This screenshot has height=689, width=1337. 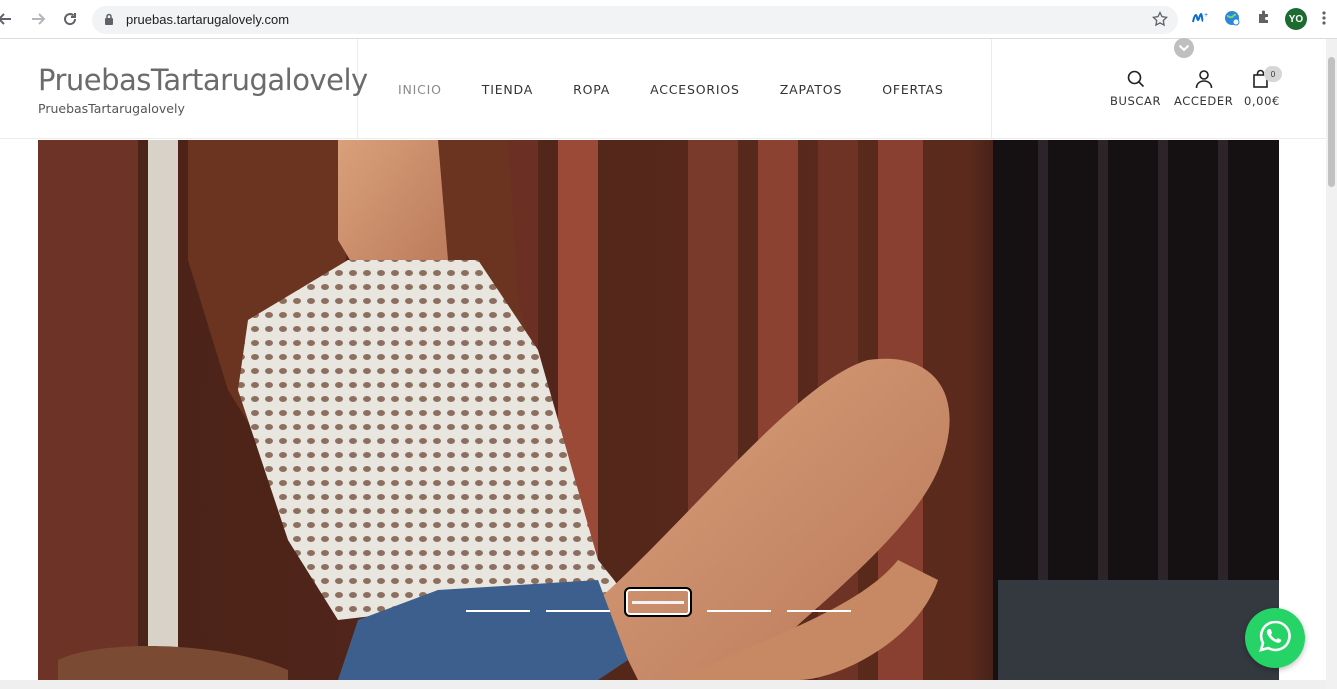 What do you see at coordinates (109, 22) in the screenshot?
I see `lock-icon` at bounding box center [109, 22].